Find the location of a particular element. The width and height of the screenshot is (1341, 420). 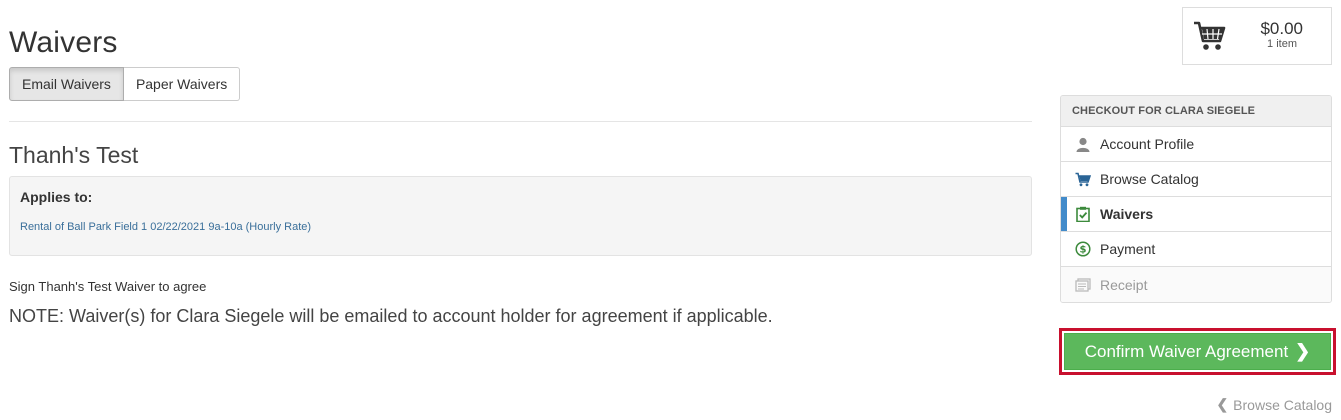

cart-item-count: 1 item is located at coordinates (1282, 44).